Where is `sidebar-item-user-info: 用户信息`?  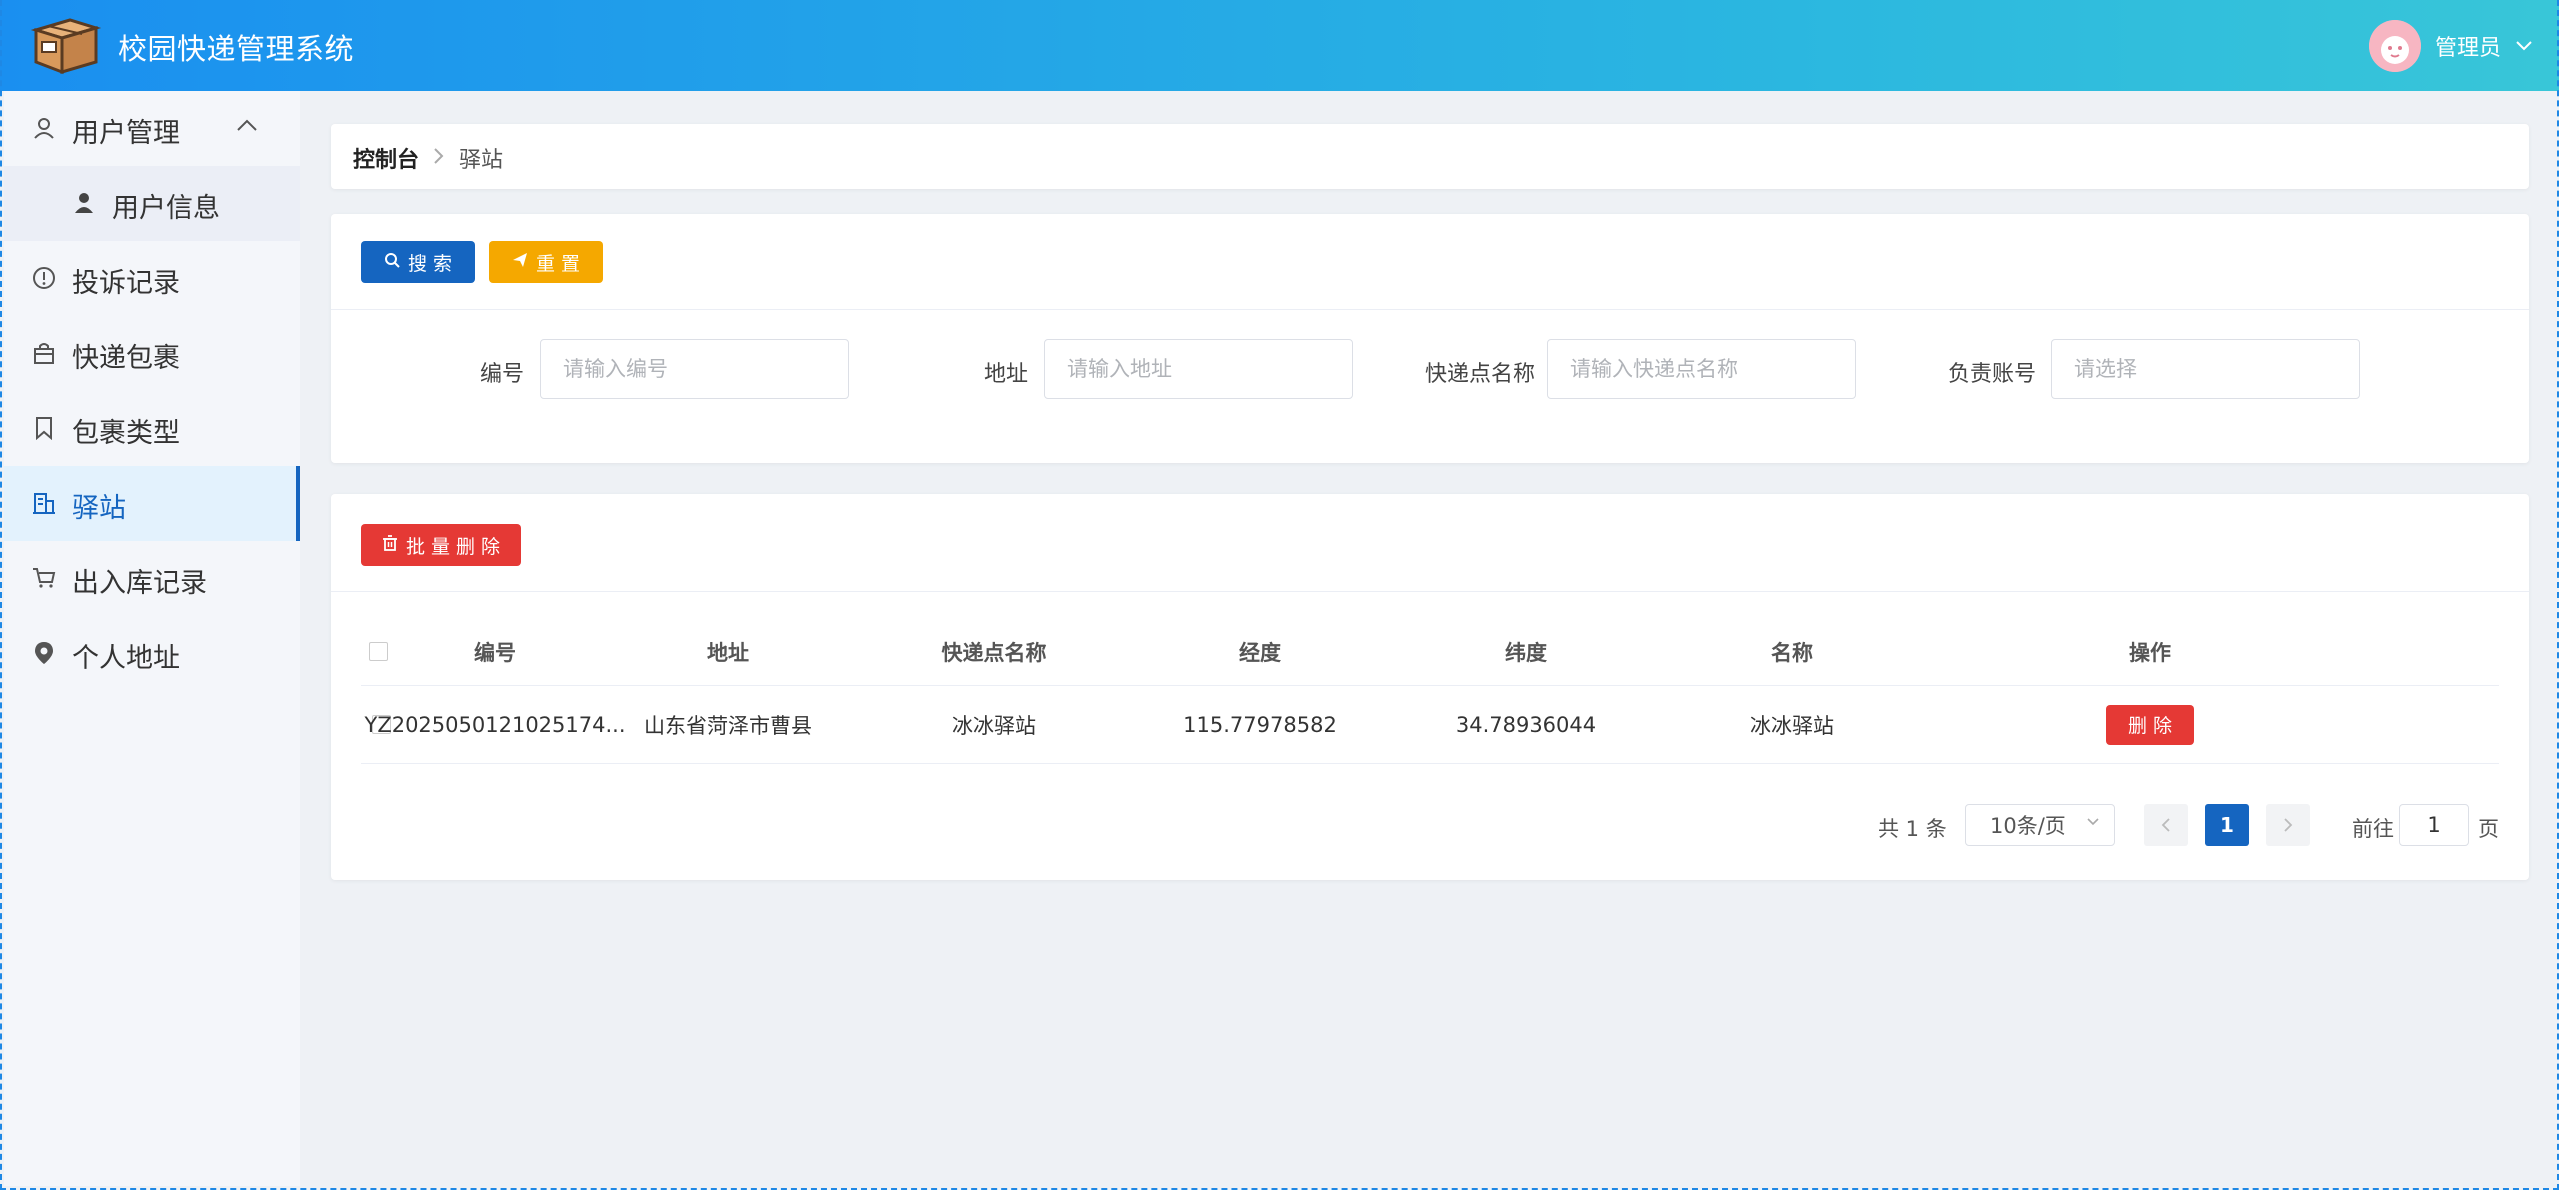
sidebar-item-user-info: 用户信息 is located at coordinates (152, 203).